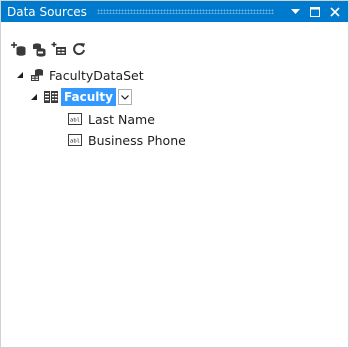  I want to click on title-grip, so click(185, 11).